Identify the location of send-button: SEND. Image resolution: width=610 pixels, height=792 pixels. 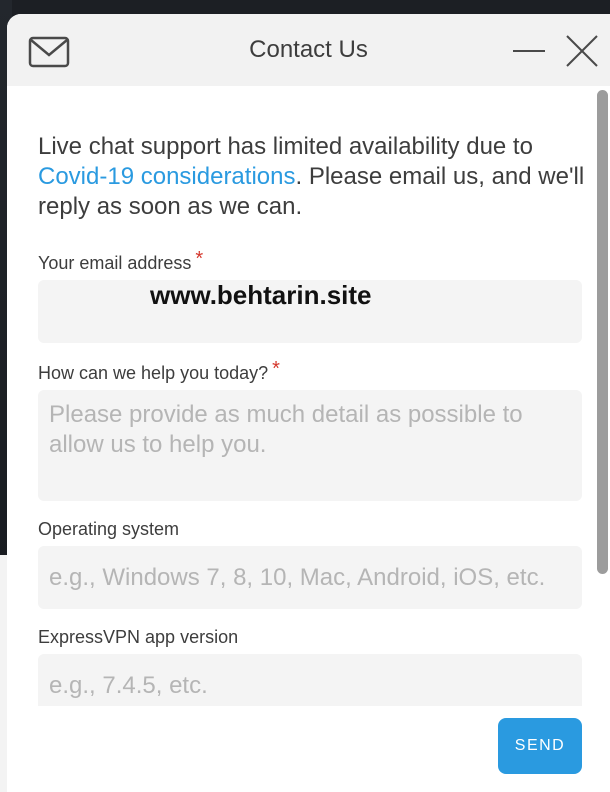
(540, 746).